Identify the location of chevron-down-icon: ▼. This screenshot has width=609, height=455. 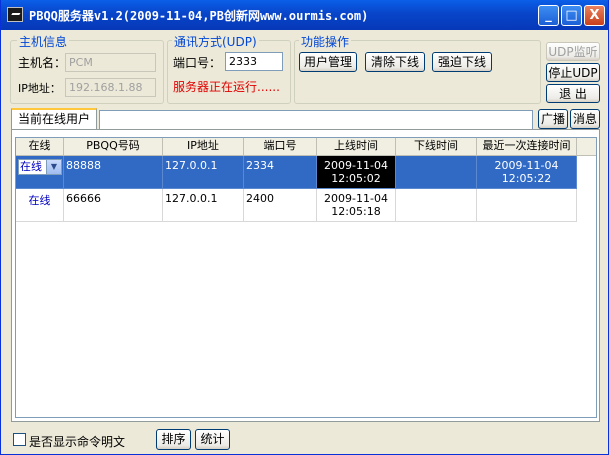
(53, 167).